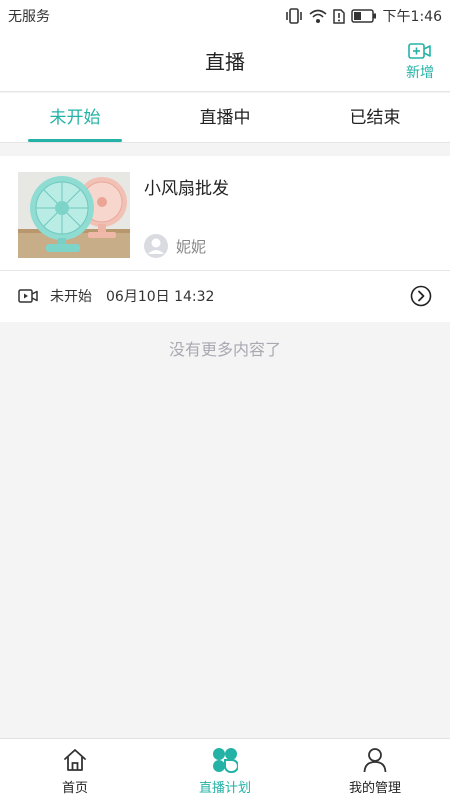 Image resolution: width=450 pixels, height=800 pixels. I want to click on vibrate-icon, so click(293, 16).